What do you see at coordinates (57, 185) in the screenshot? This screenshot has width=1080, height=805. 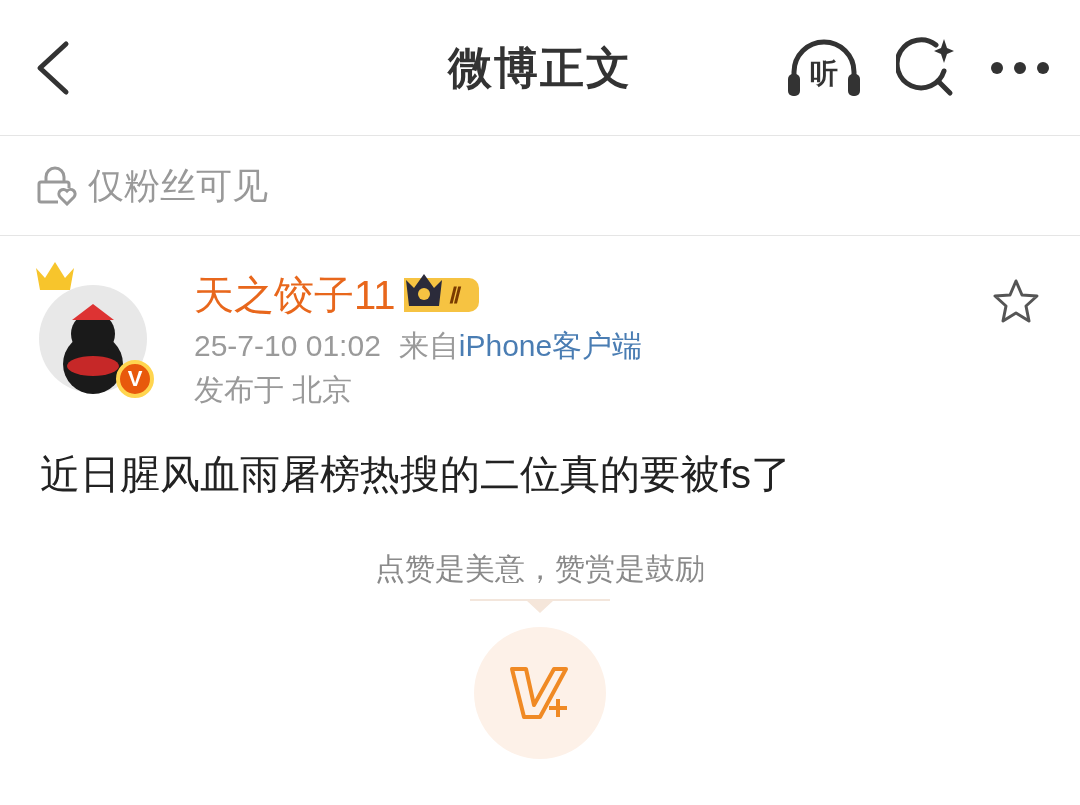 I see `lock-heart-icon` at bounding box center [57, 185].